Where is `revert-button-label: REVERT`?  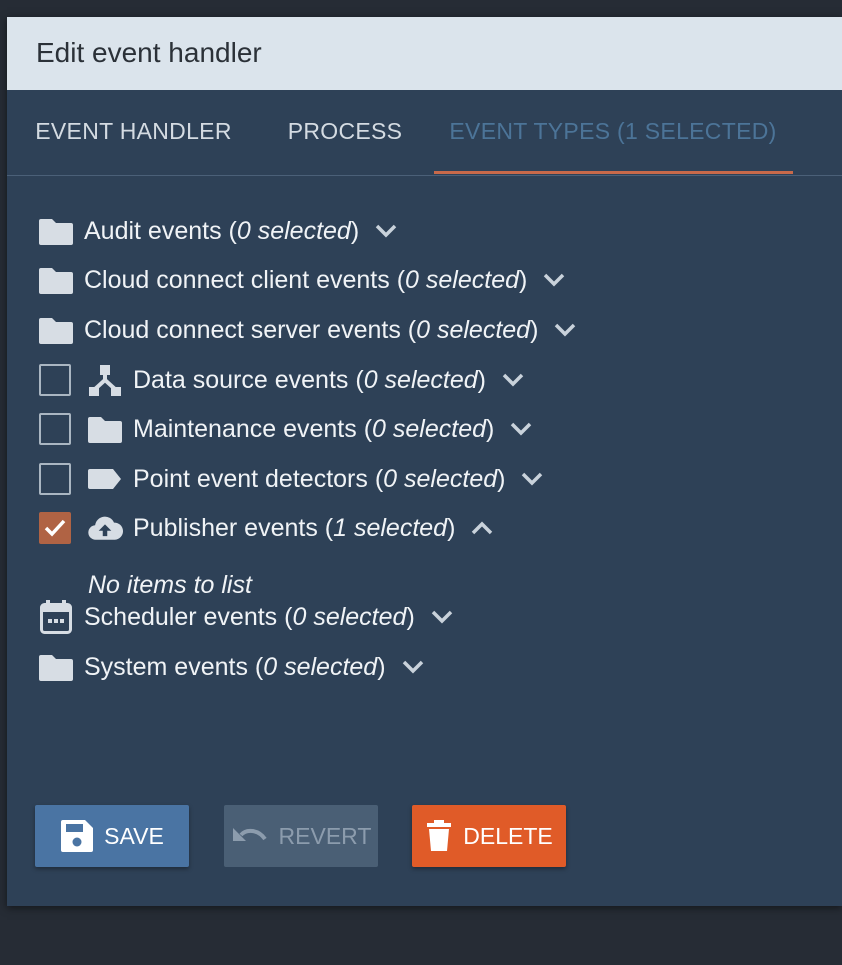
revert-button-label: REVERT is located at coordinates (325, 835).